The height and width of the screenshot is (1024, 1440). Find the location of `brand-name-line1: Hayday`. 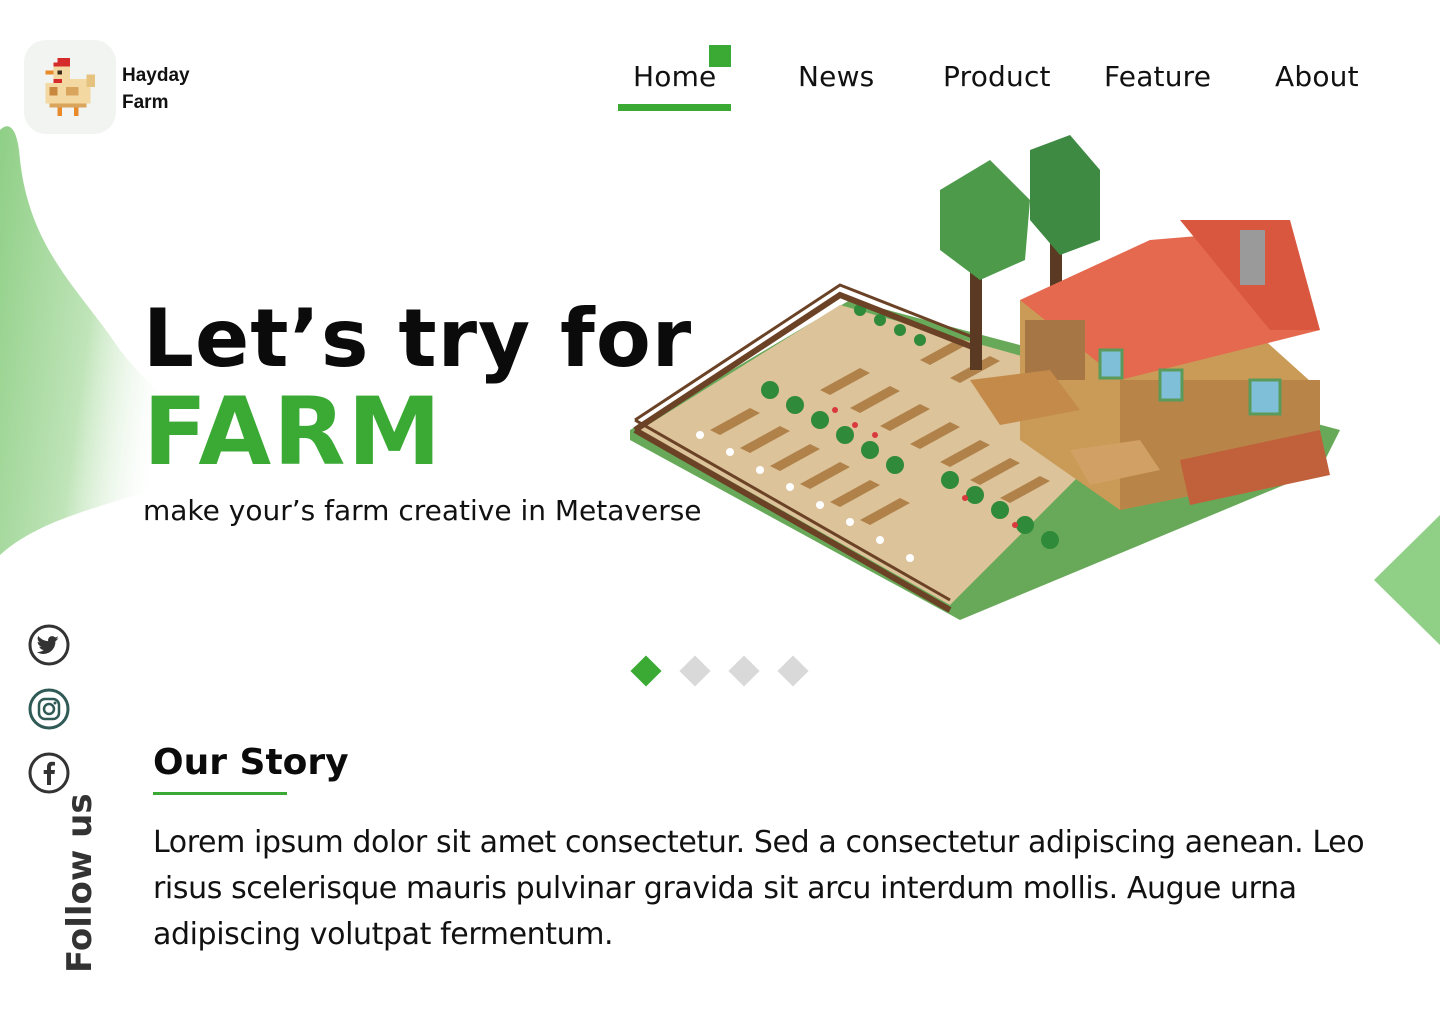

brand-name-line1: Hayday is located at coordinates (156, 75).